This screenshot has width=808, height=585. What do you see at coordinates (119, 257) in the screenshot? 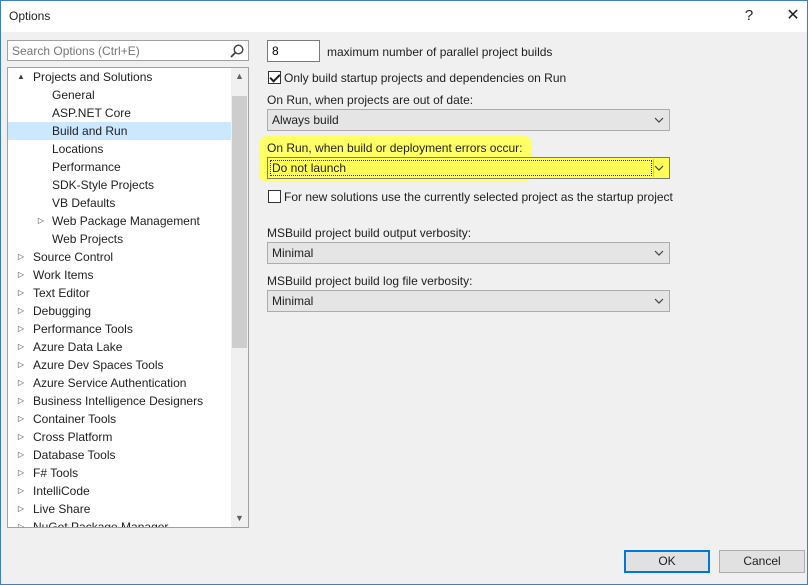
I see `tree-item: ▷ Source Control` at bounding box center [119, 257].